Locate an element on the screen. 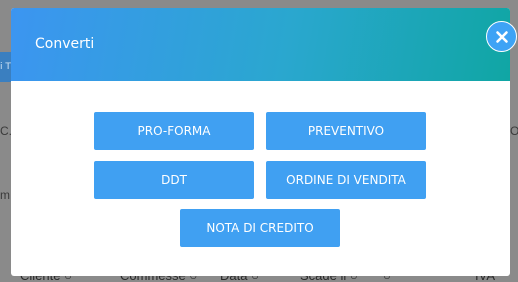  nota-di-credito-button: NOTA DI CREDITO is located at coordinates (260, 228).